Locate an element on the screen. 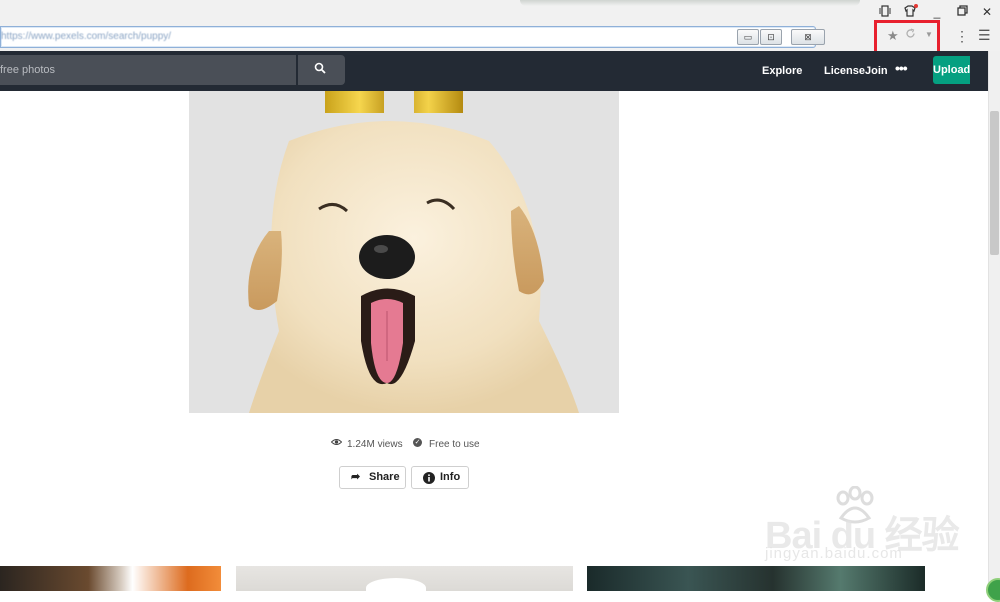 This screenshot has height=602, width=1000. tab-strip is located at coordinates (690, 3).